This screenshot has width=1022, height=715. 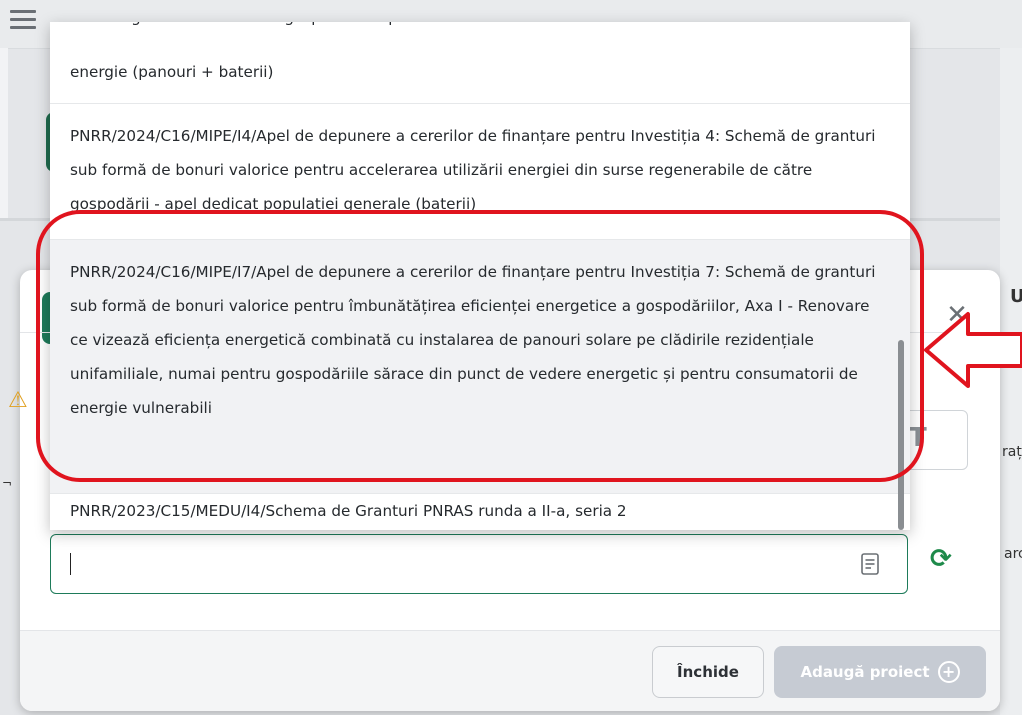 I want to click on text-format-button: T, so click(x=934, y=440).